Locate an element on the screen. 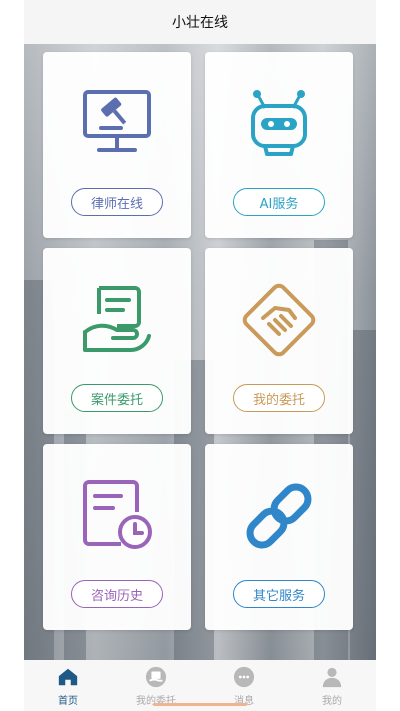  card-lawyer-online: 律师在线 is located at coordinates (117, 145).